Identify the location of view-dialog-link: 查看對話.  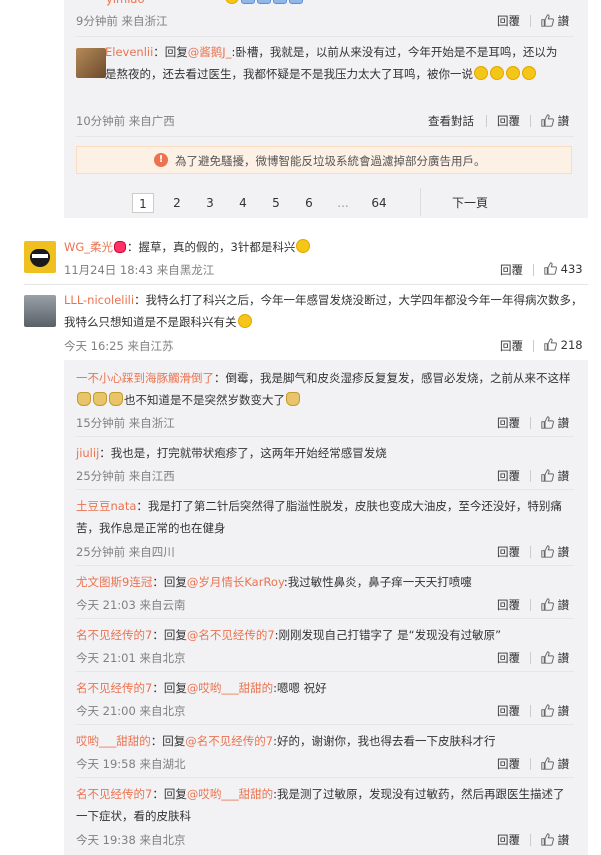
(451, 121).